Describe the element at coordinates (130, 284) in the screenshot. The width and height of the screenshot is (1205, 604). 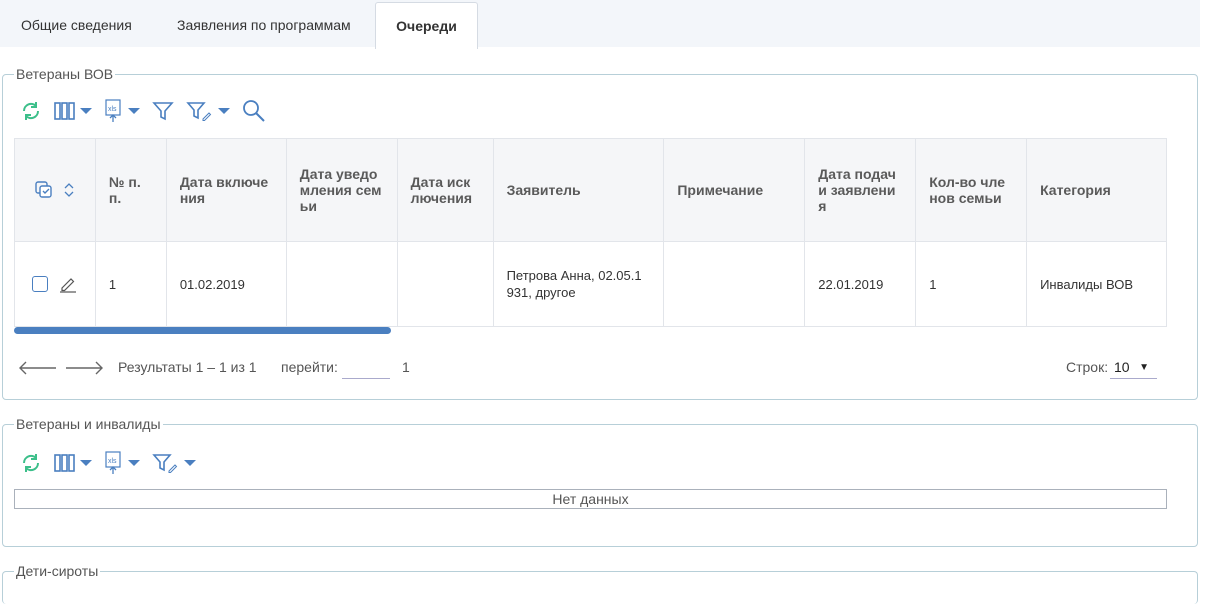
I see `cell-num: 1` at that location.